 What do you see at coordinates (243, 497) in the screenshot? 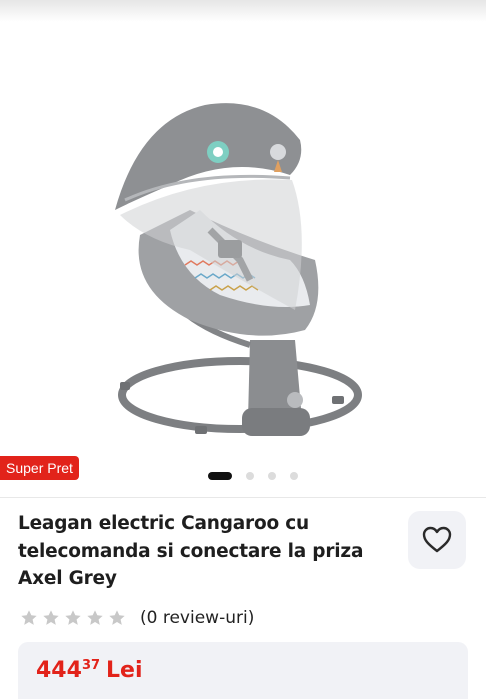
I see `section-divider` at bounding box center [243, 497].